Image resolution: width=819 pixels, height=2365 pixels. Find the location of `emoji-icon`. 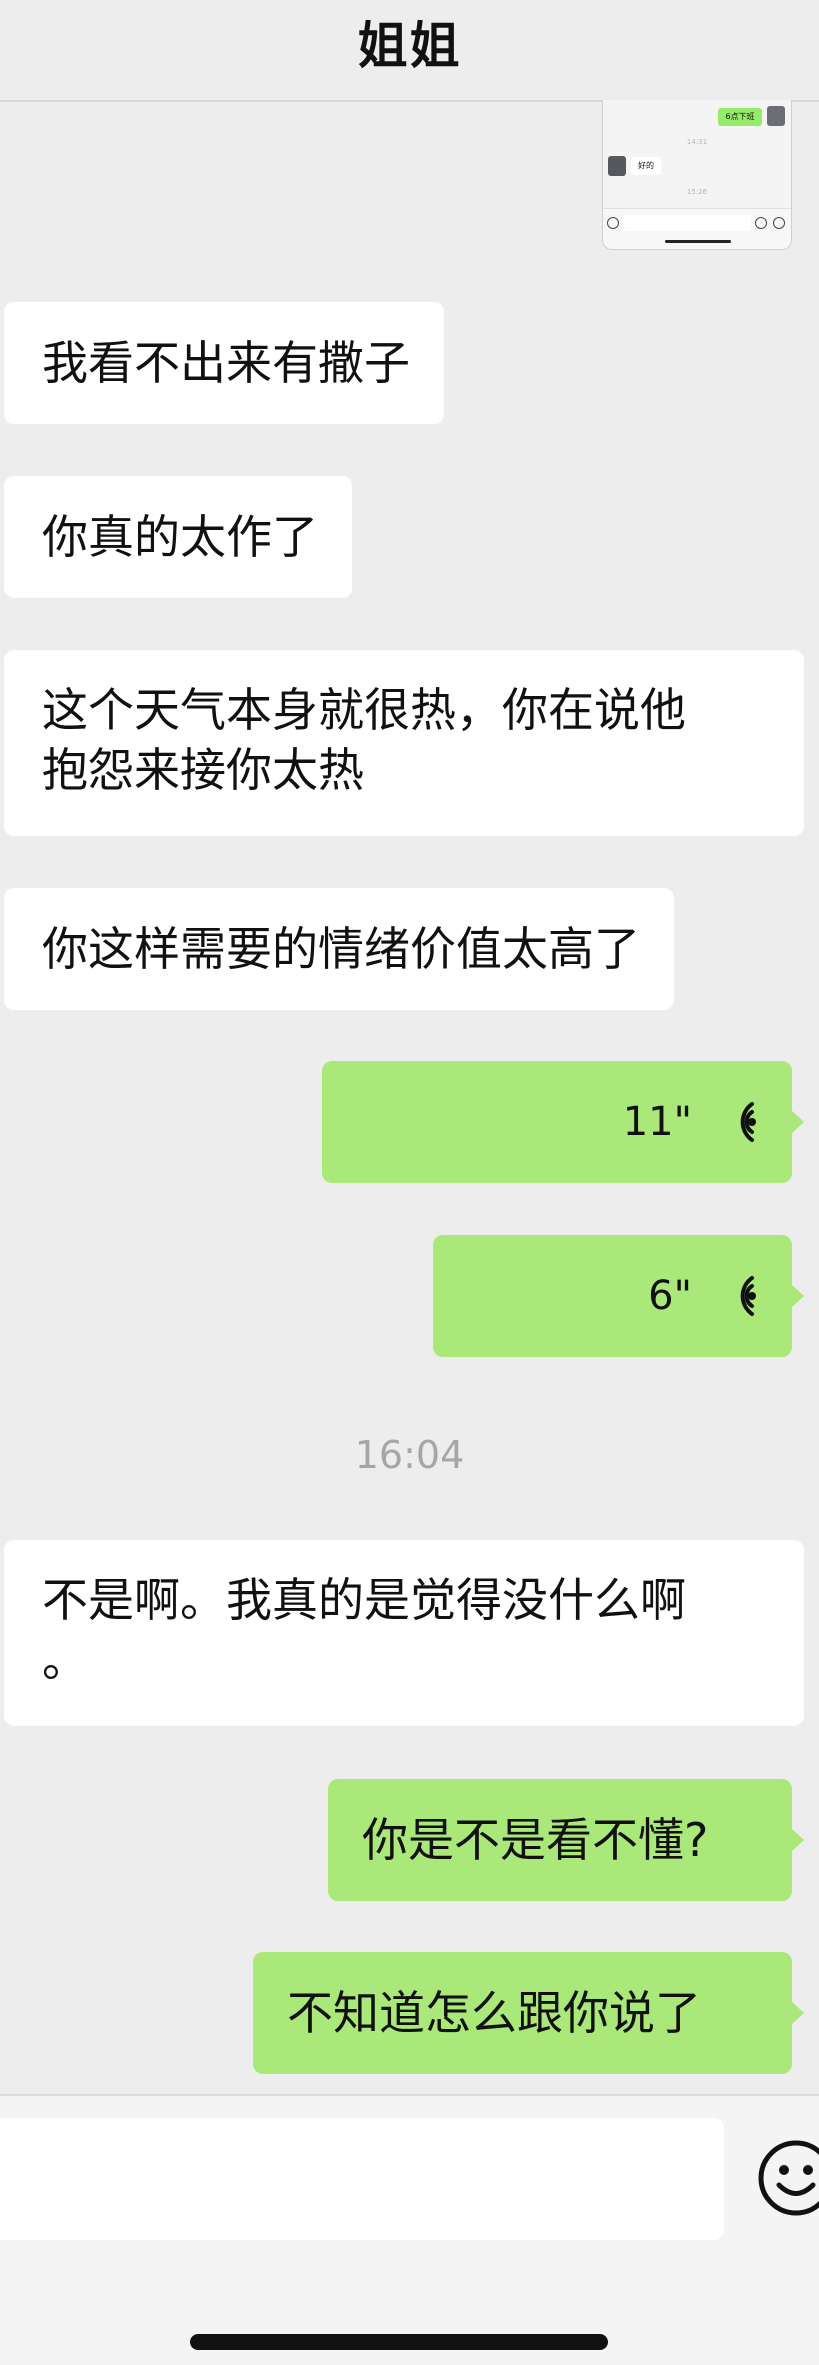

emoji-icon is located at coordinates (787, 2178).